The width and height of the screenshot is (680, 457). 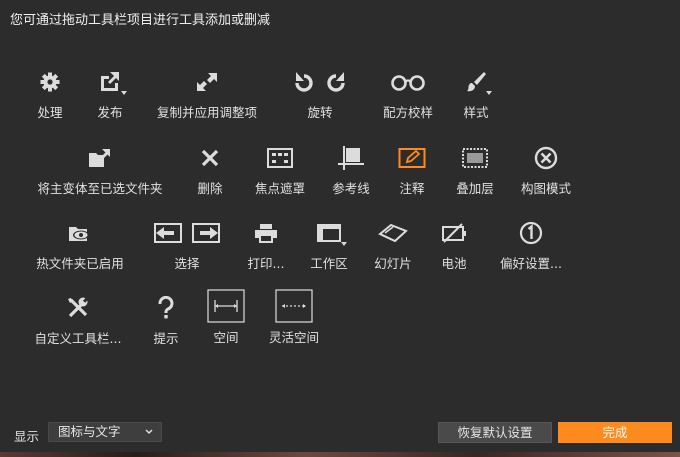 I want to click on instruction-text: 您可通过拖动工具栏项目进行工具添加或删减, so click(x=140, y=20).